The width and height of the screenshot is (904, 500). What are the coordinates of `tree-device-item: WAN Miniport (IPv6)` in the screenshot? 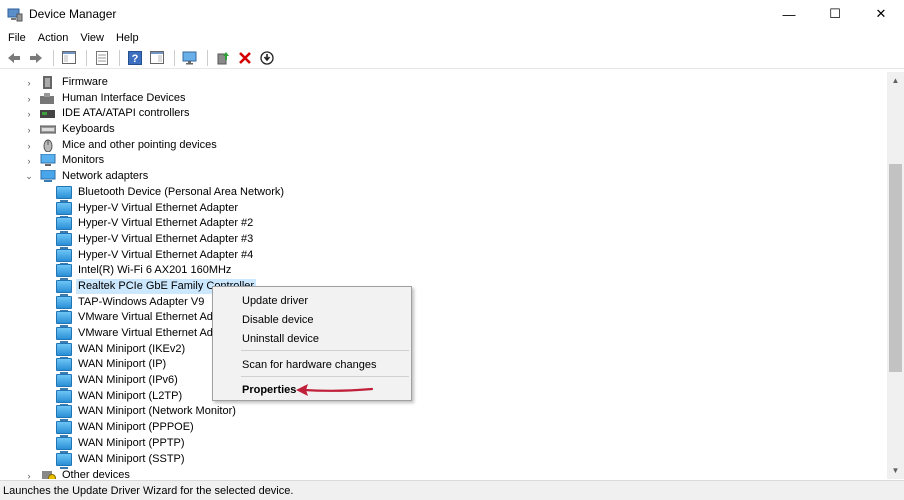 It's located at (118, 382).